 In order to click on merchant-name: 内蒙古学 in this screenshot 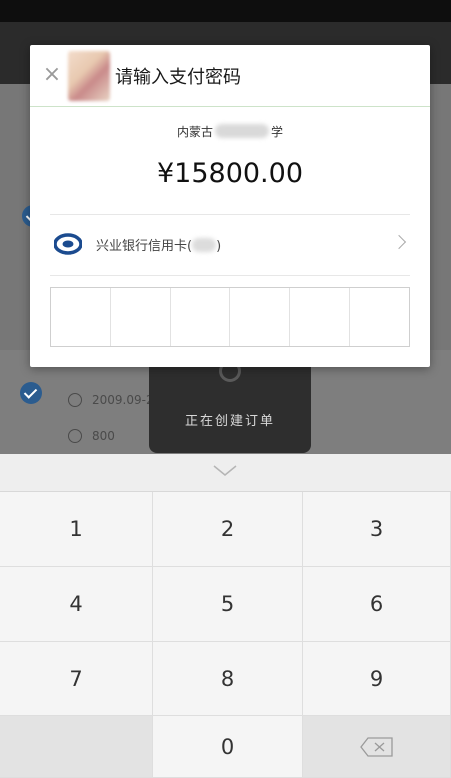, I will do `click(230, 131)`.